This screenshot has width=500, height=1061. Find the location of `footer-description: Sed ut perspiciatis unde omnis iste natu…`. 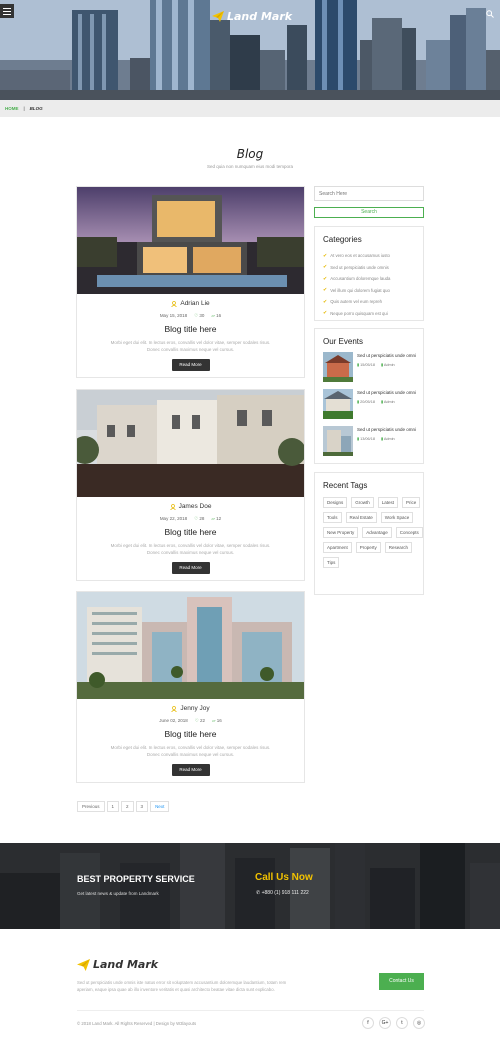

footer-description: Sed ut perspiciatis unde omnis iste natu… is located at coordinates (182, 986).